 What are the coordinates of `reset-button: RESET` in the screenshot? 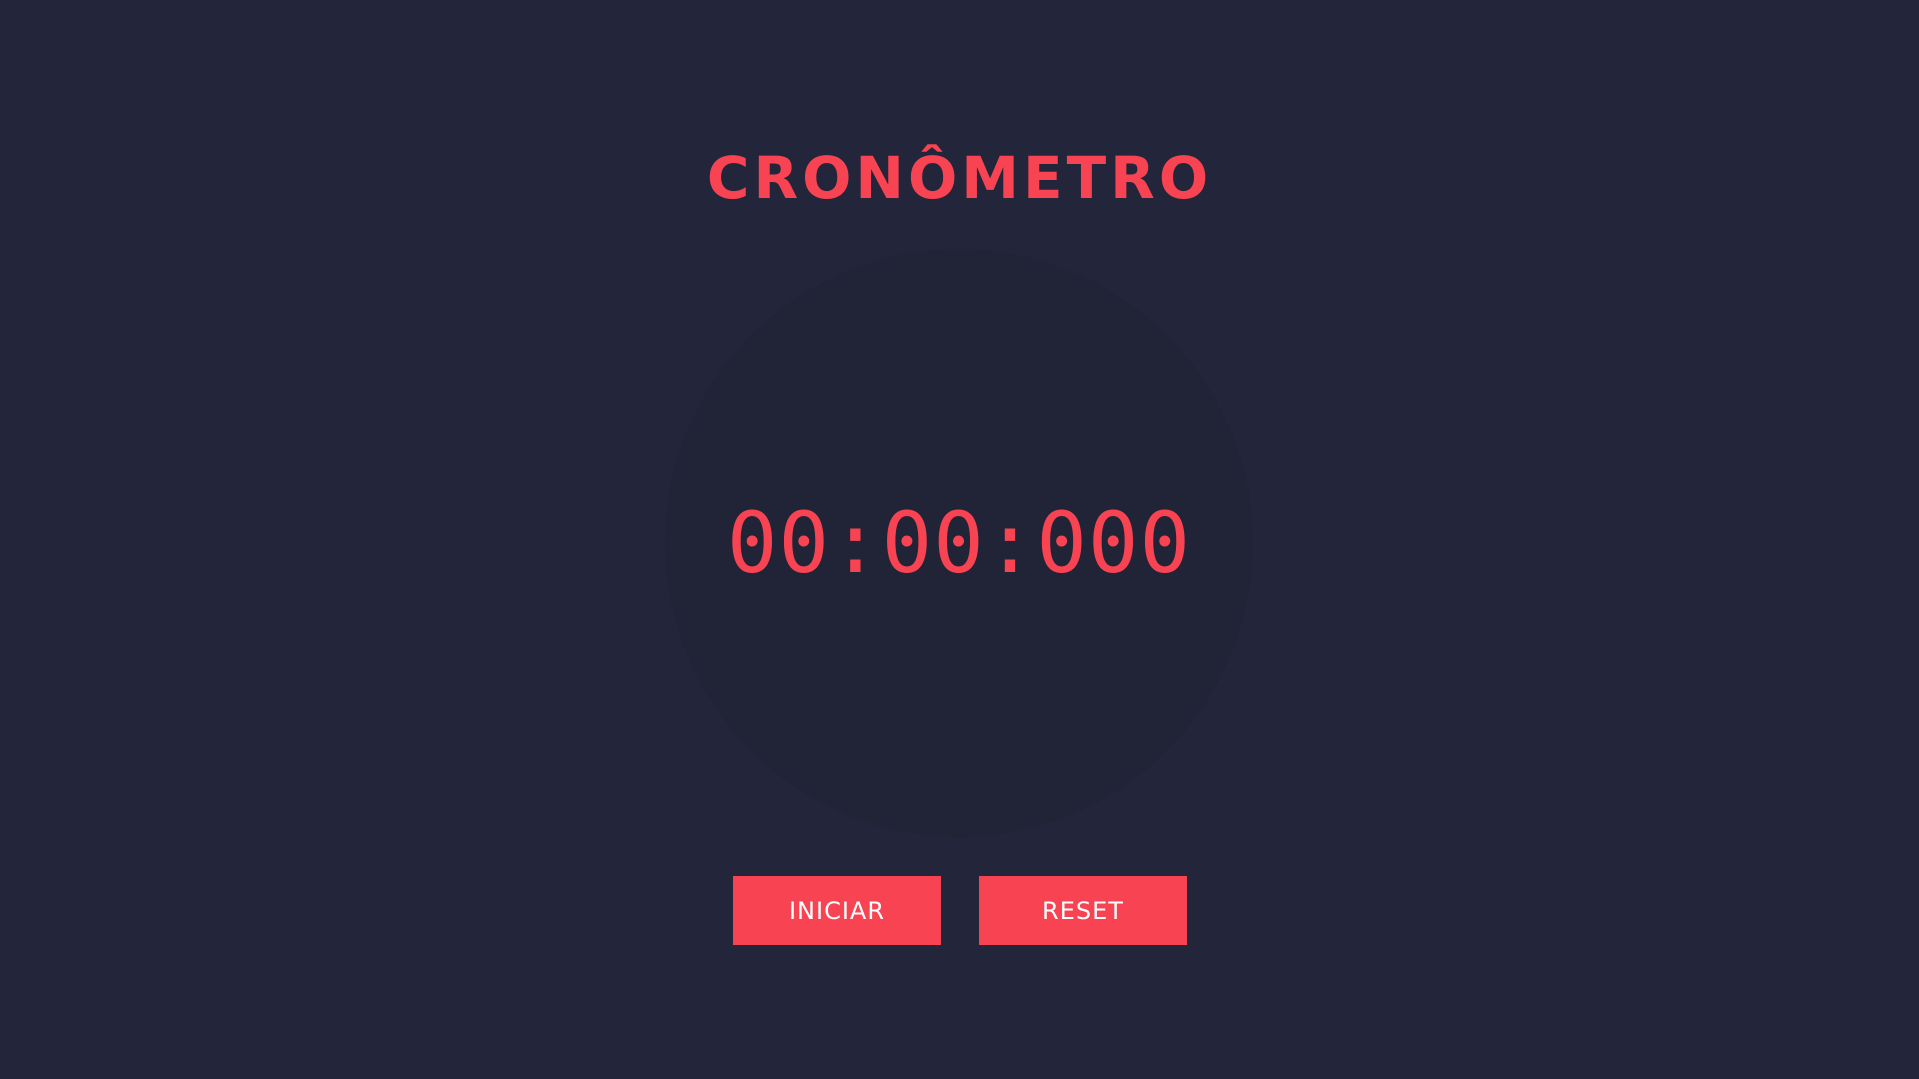 It's located at (1083, 910).